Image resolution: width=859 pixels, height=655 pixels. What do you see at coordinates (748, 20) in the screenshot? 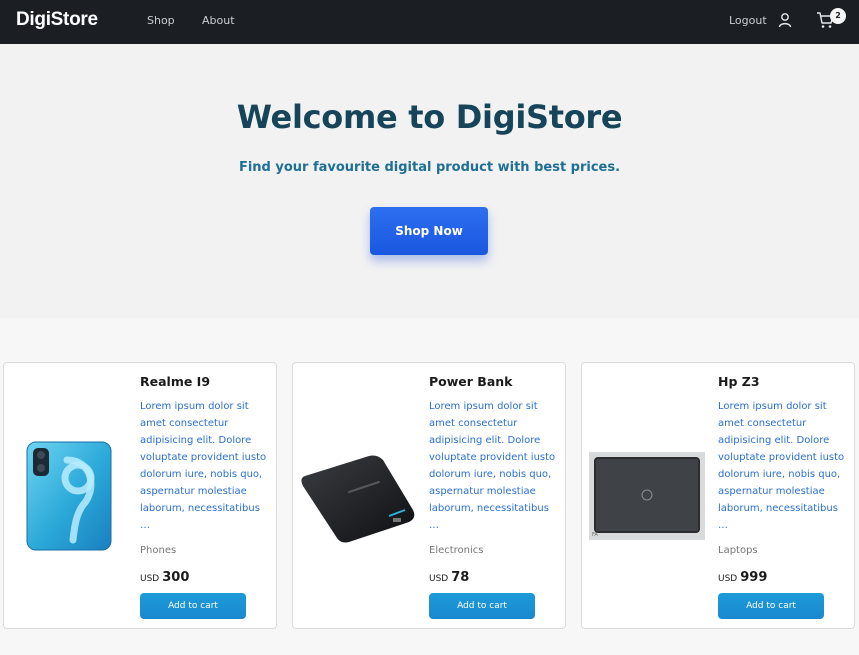
I see `logout-link: Logout` at bounding box center [748, 20].